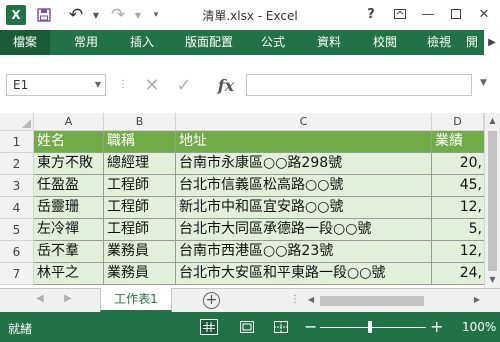 The height and width of the screenshot is (342, 500). Describe the element at coordinates (56, 85) in the screenshot. I see `name-box: E1 ▼` at that location.